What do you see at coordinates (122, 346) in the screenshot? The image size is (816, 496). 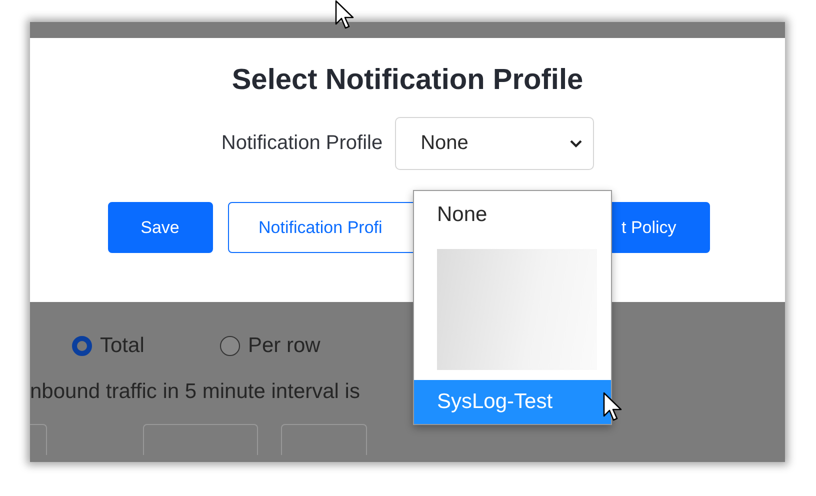 I see `radio-label: Total` at bounding box center [122, 346].